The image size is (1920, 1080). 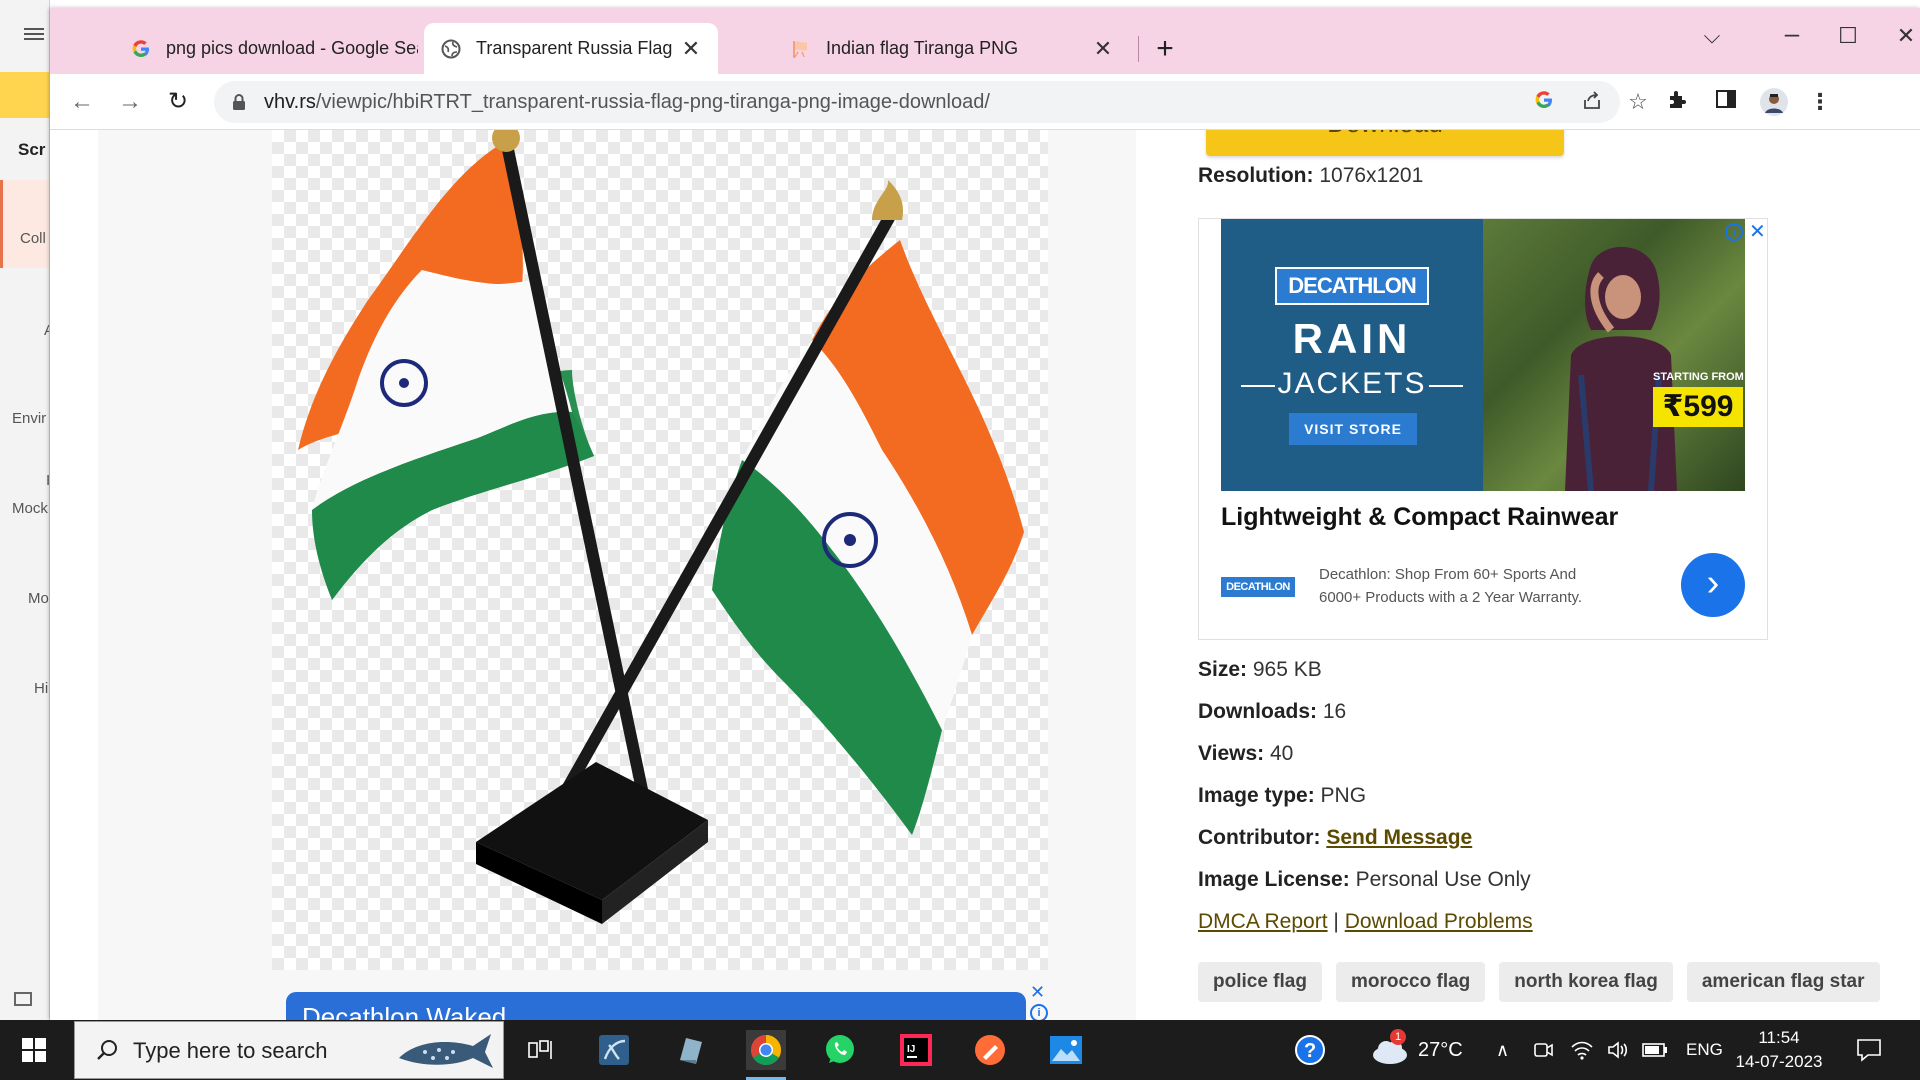 What do you see at coordinates (1820, 102) in the screenshot?
I see `more-menu-icon: ⋮` at bounding box center [1820, 102].